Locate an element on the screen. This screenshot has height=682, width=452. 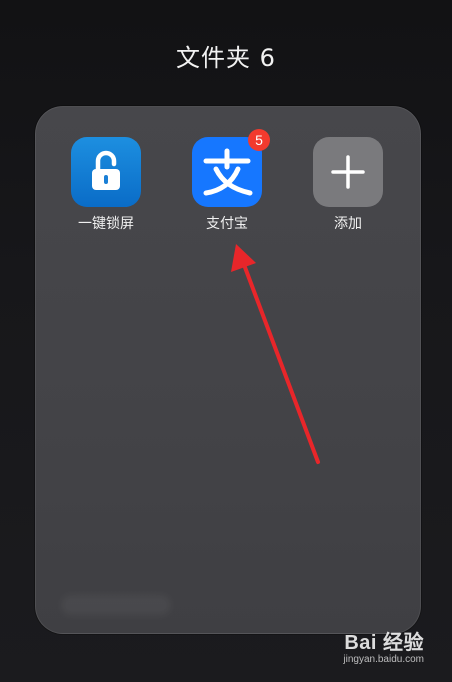
red-annotation-arrow is located at coordinates (275, 354).